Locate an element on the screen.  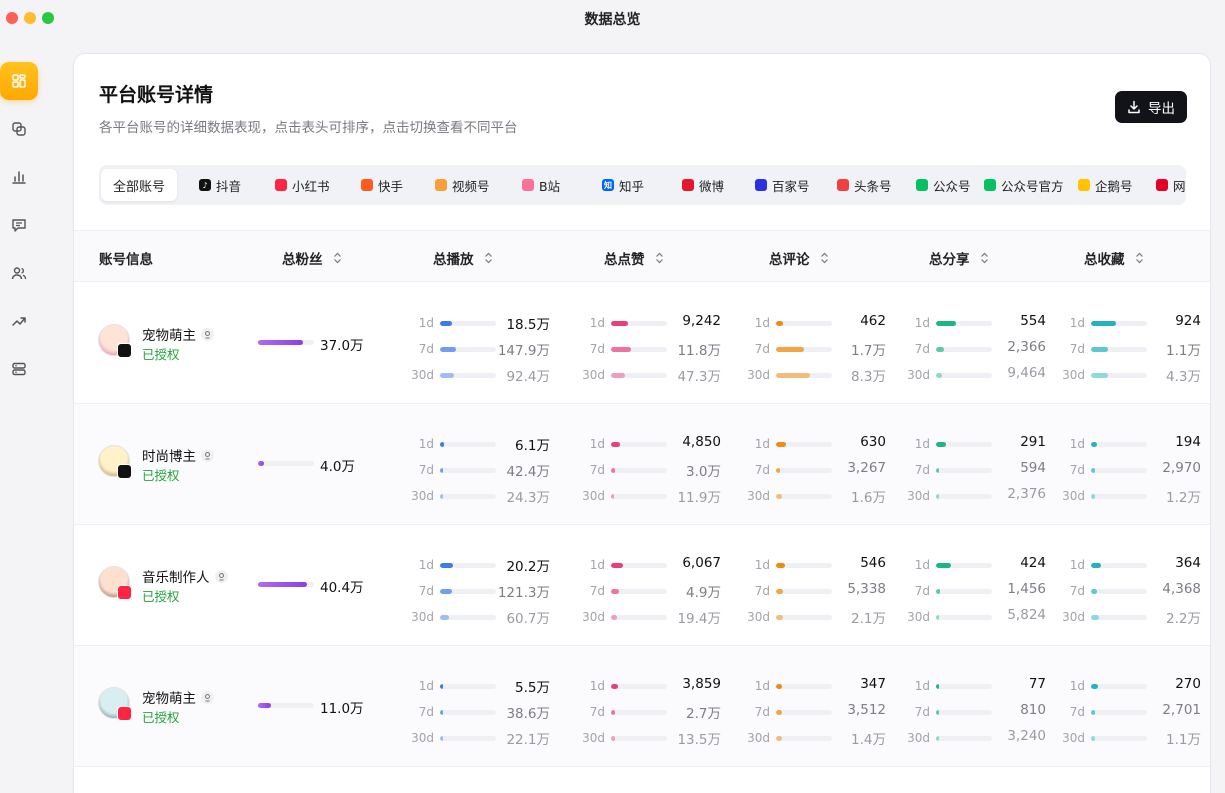
metric-value: 22.1万 is located at coordinates (528, 740).